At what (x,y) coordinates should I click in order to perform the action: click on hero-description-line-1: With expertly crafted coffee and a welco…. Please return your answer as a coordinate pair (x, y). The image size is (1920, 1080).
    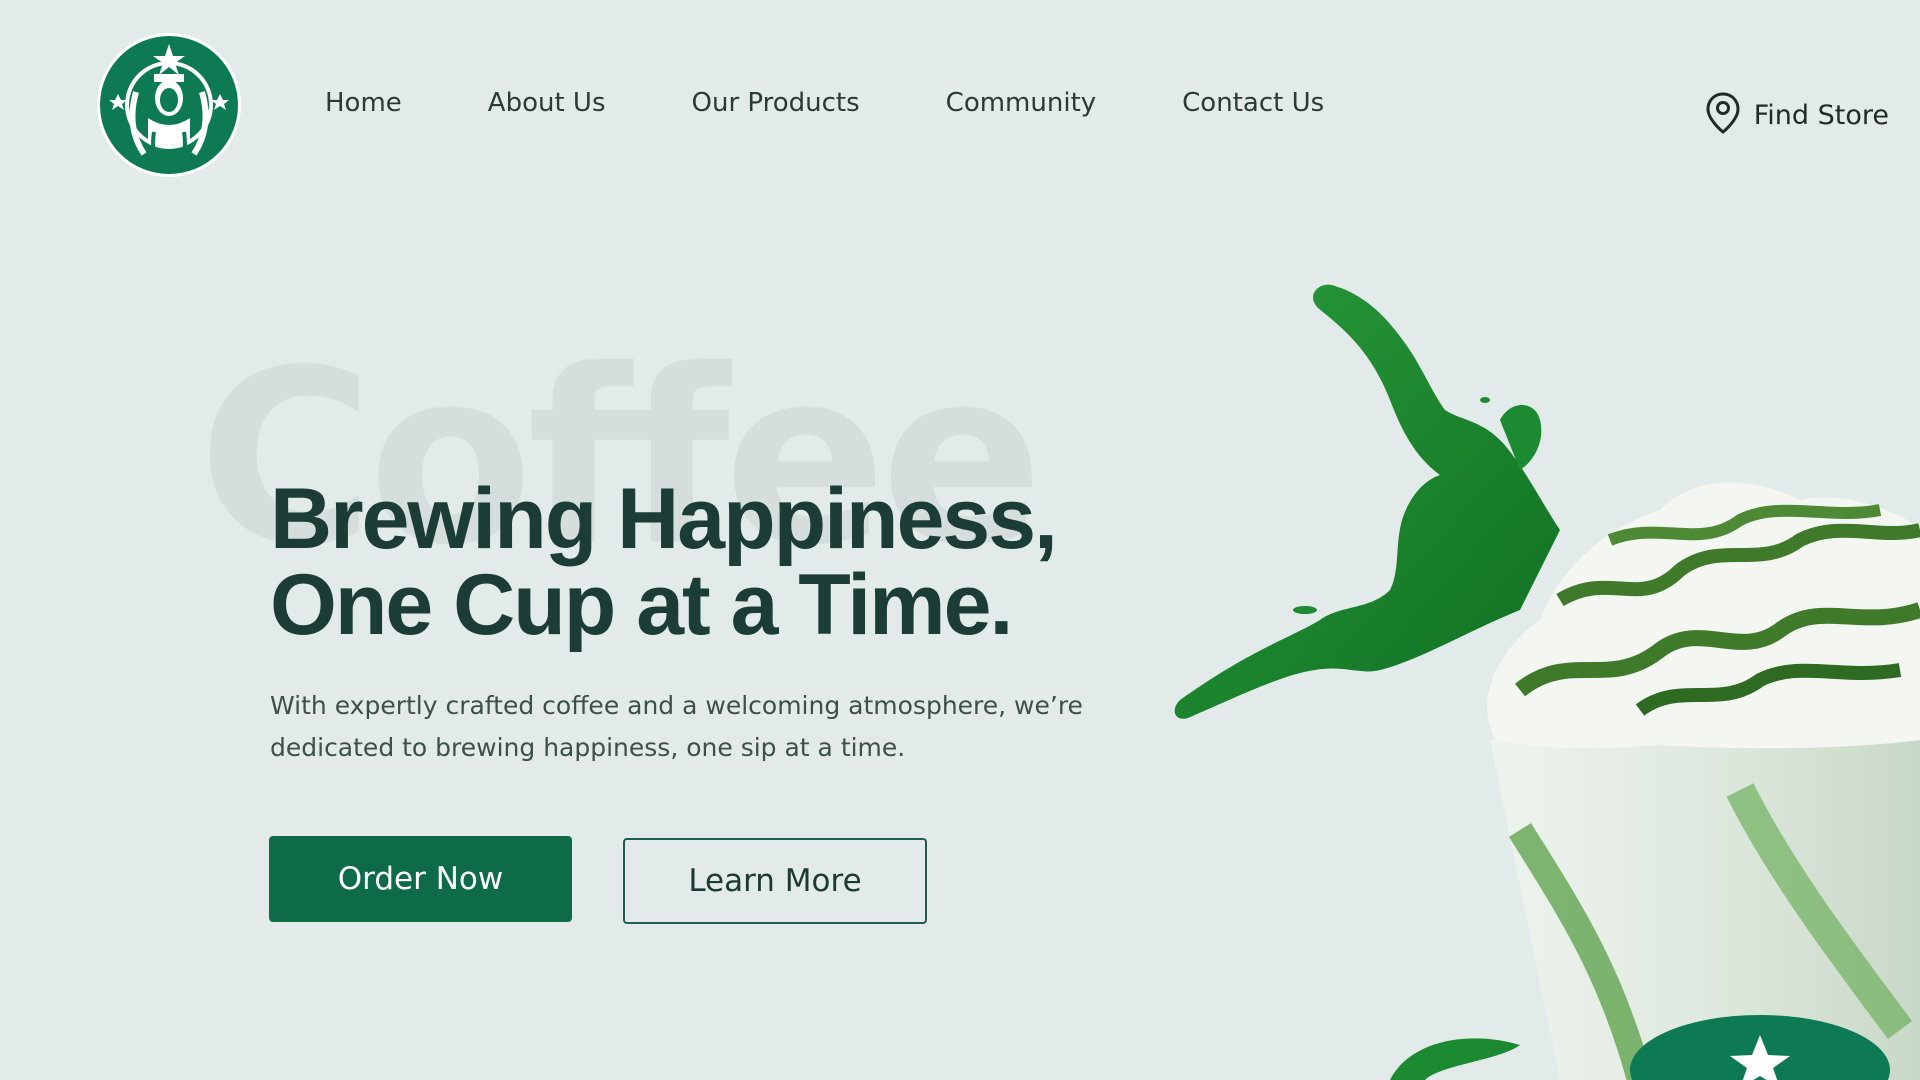
    Looking at the image, I should click on (676, 705).